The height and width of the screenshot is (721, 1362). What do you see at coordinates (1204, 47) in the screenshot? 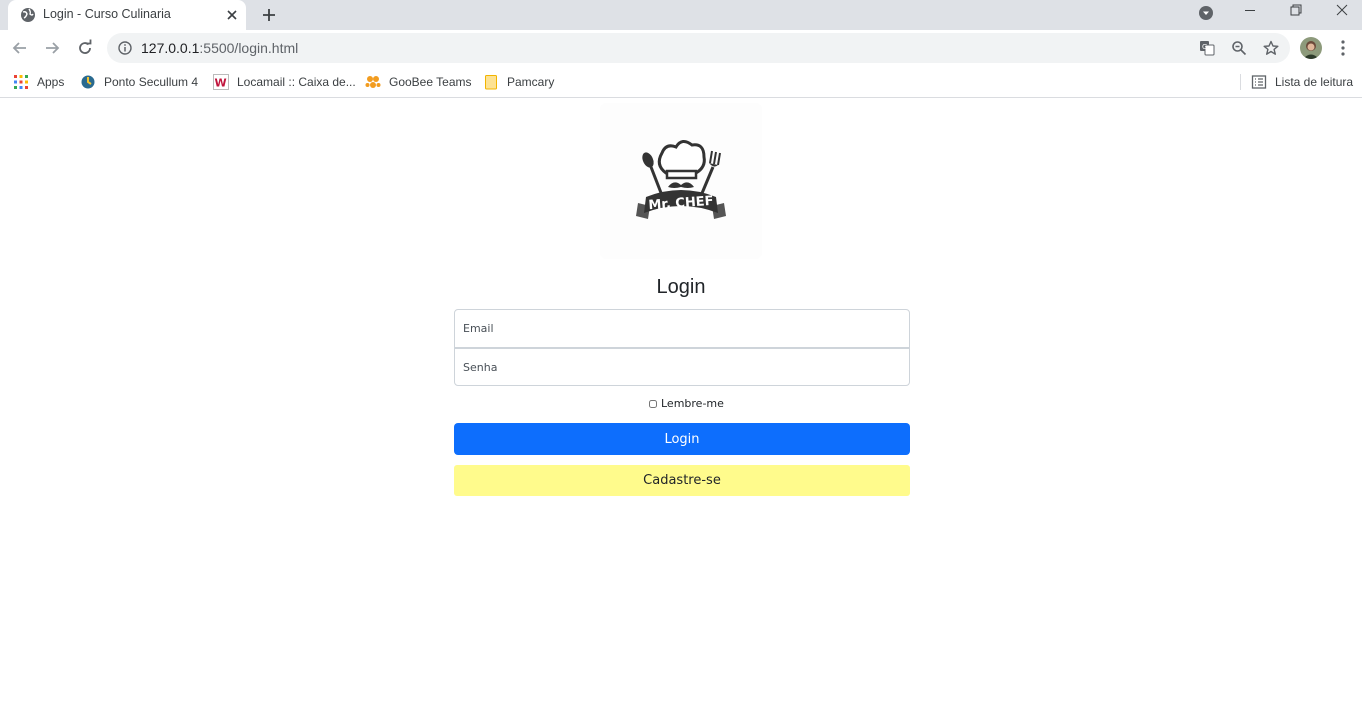
I see `svg-text: G` at bounding box center [1204, 47].